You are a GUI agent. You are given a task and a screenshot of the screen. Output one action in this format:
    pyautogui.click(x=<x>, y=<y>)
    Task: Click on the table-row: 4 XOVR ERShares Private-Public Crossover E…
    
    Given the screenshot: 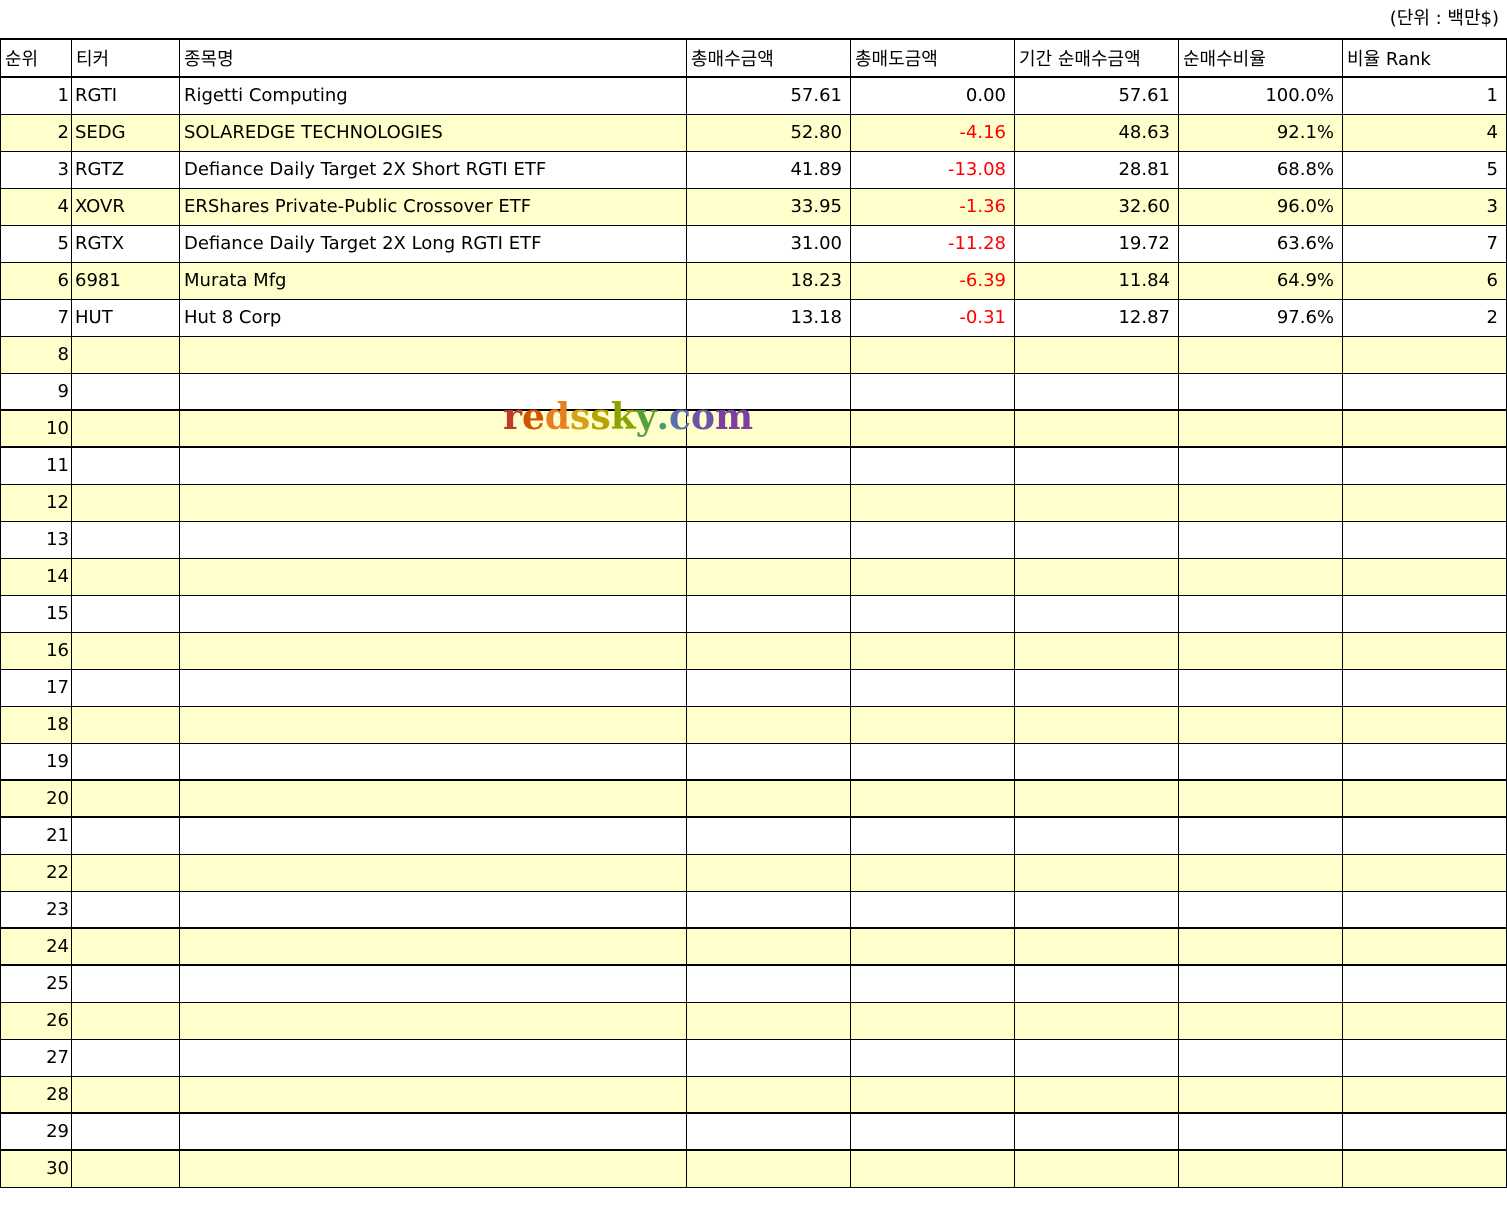 What is the action you would take?
    pyautogui.click(x=753, y=206)
    